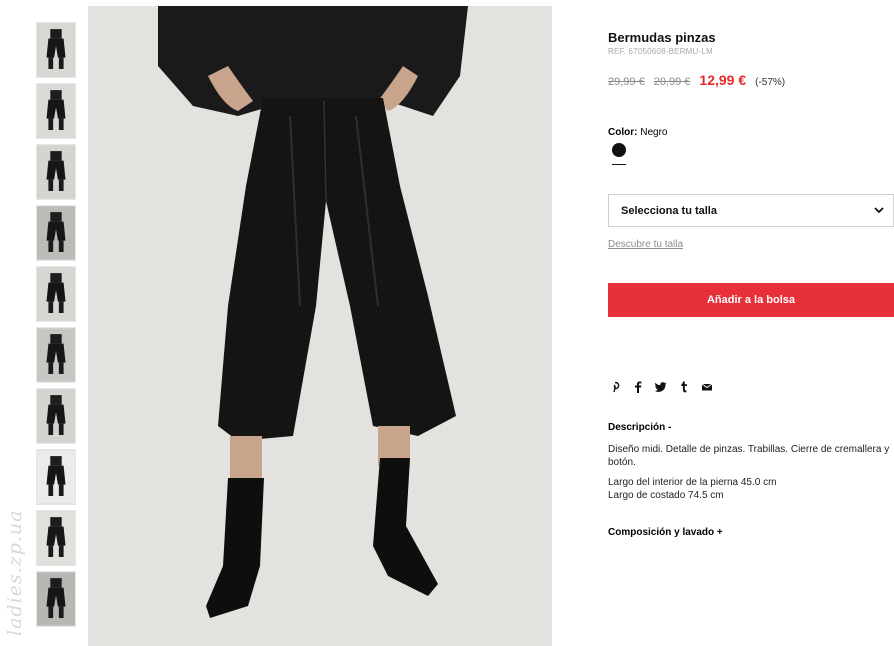 This screenshot has height=646, width=894. What do you see at coordinates (706, 386) in the screenshot?
I see `email-icon` at bounding box center [706, 386].